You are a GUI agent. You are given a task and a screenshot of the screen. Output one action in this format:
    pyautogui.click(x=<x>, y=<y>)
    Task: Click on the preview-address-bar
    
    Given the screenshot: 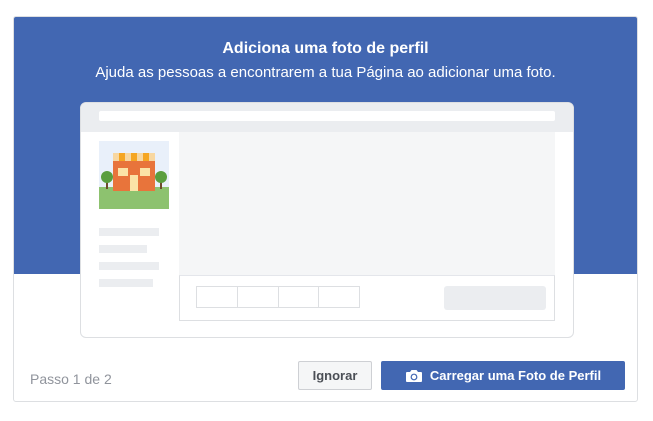 What is the action you would take?
    pyautogui.click(x=327, y=116)
    